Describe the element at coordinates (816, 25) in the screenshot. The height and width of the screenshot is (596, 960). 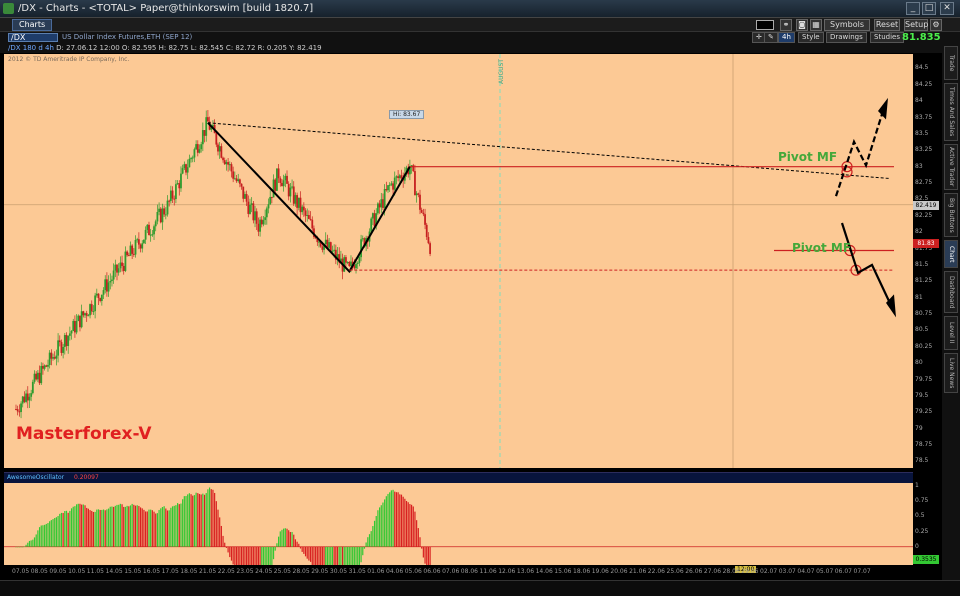
I see `grid-icon: ▦` at that location.